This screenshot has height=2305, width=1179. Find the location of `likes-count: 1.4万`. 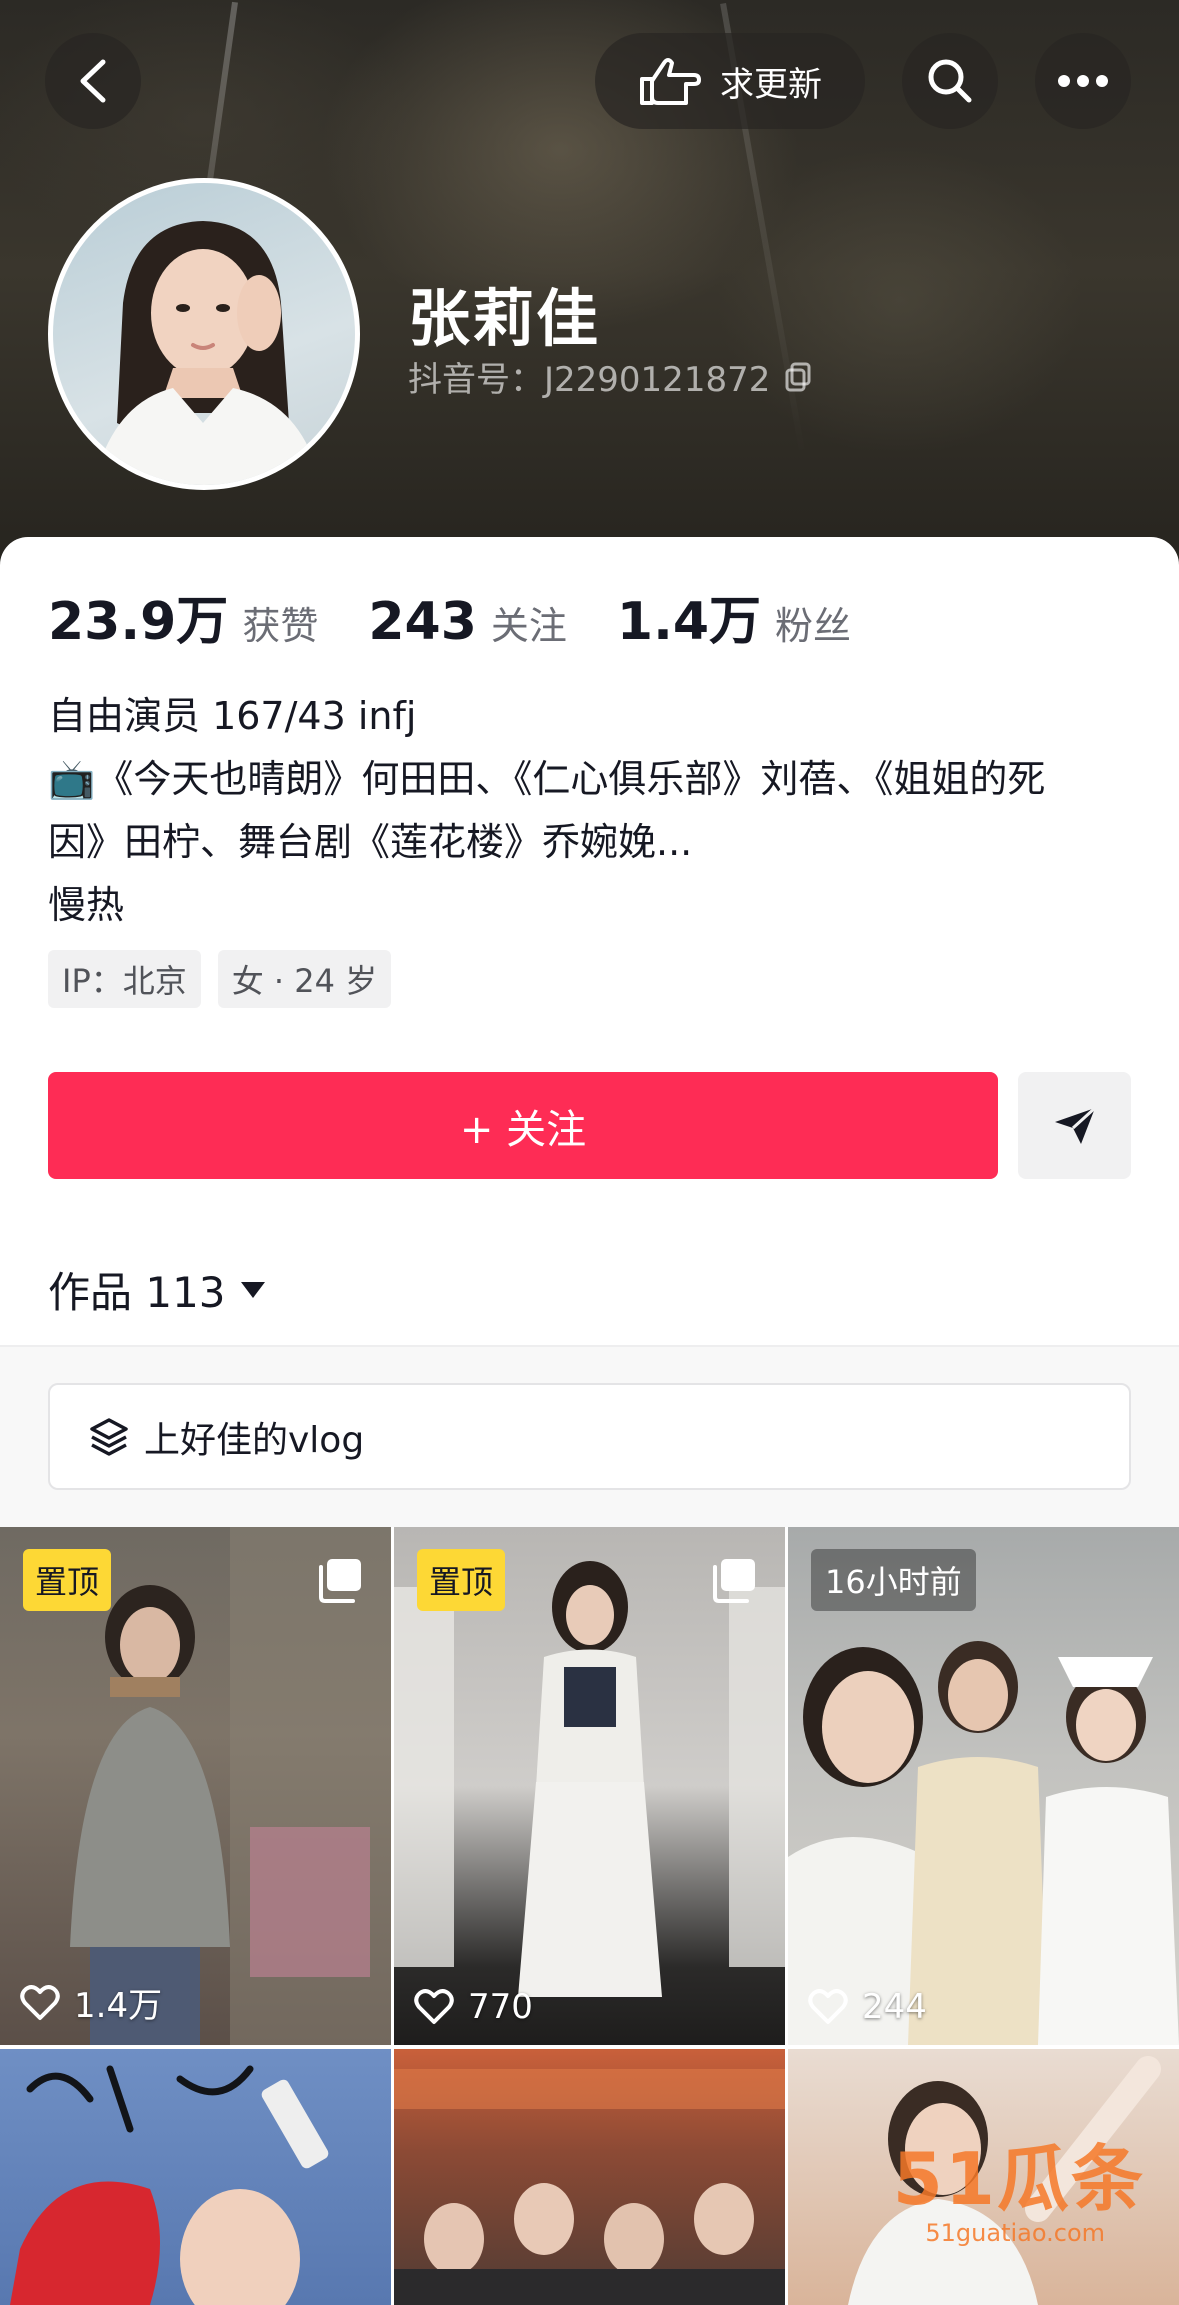

likes-count: 1.4万 is located at coordinates (118, 2006).